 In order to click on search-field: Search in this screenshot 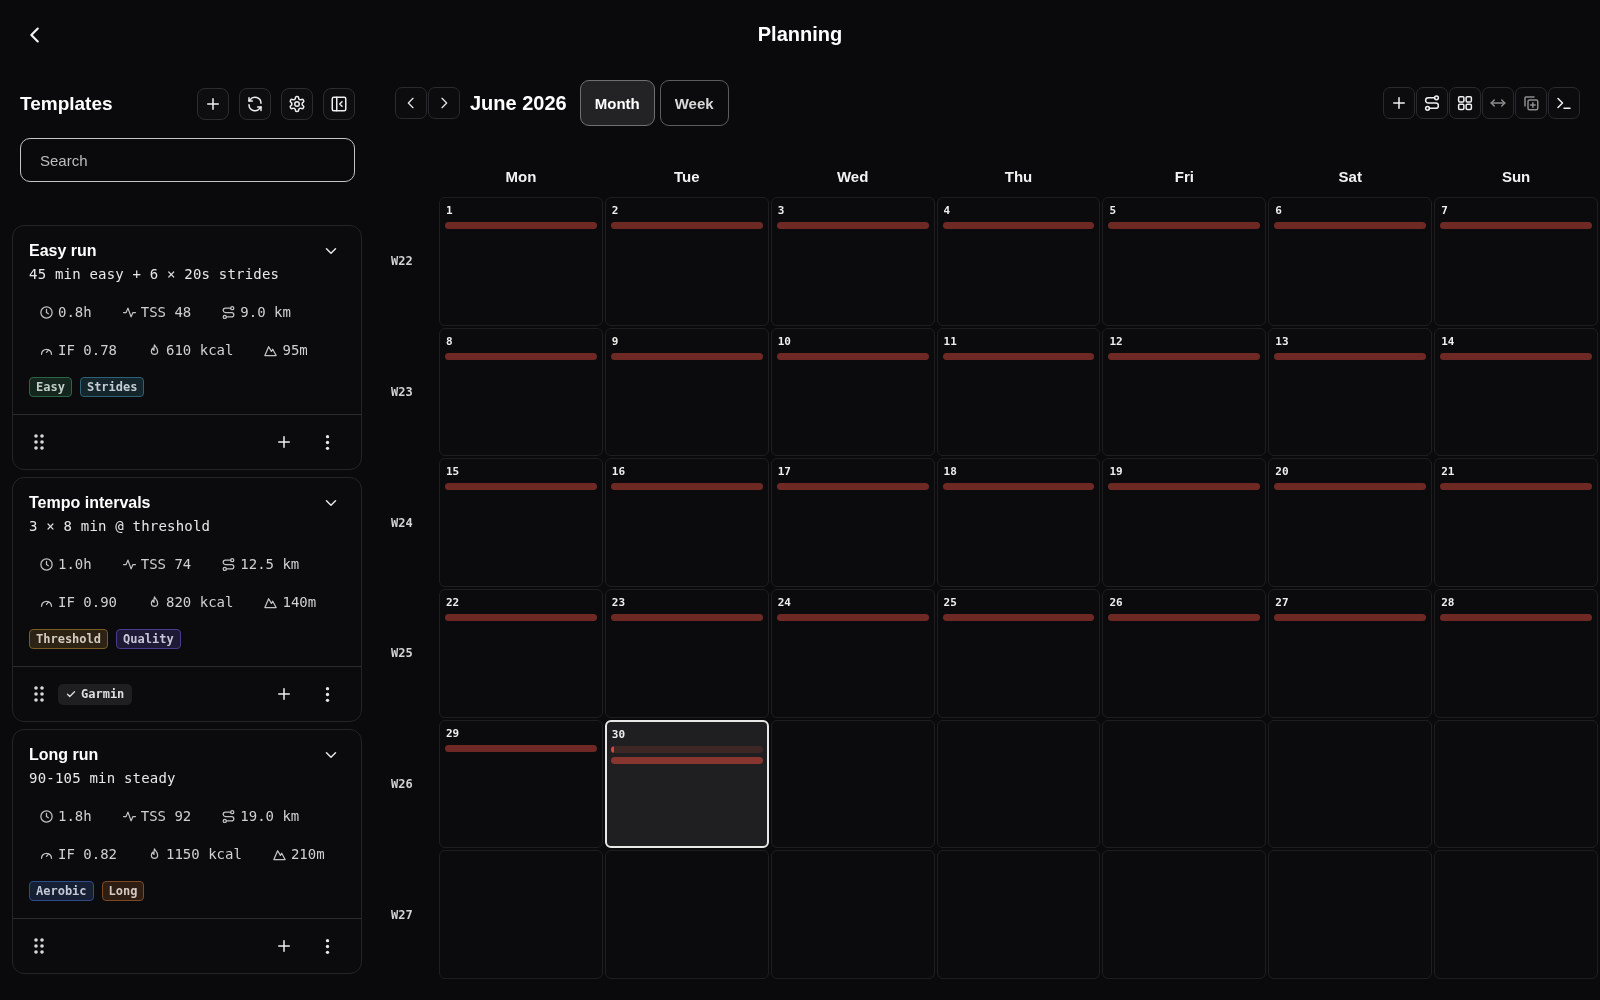, I will do `click(187, 160)`.